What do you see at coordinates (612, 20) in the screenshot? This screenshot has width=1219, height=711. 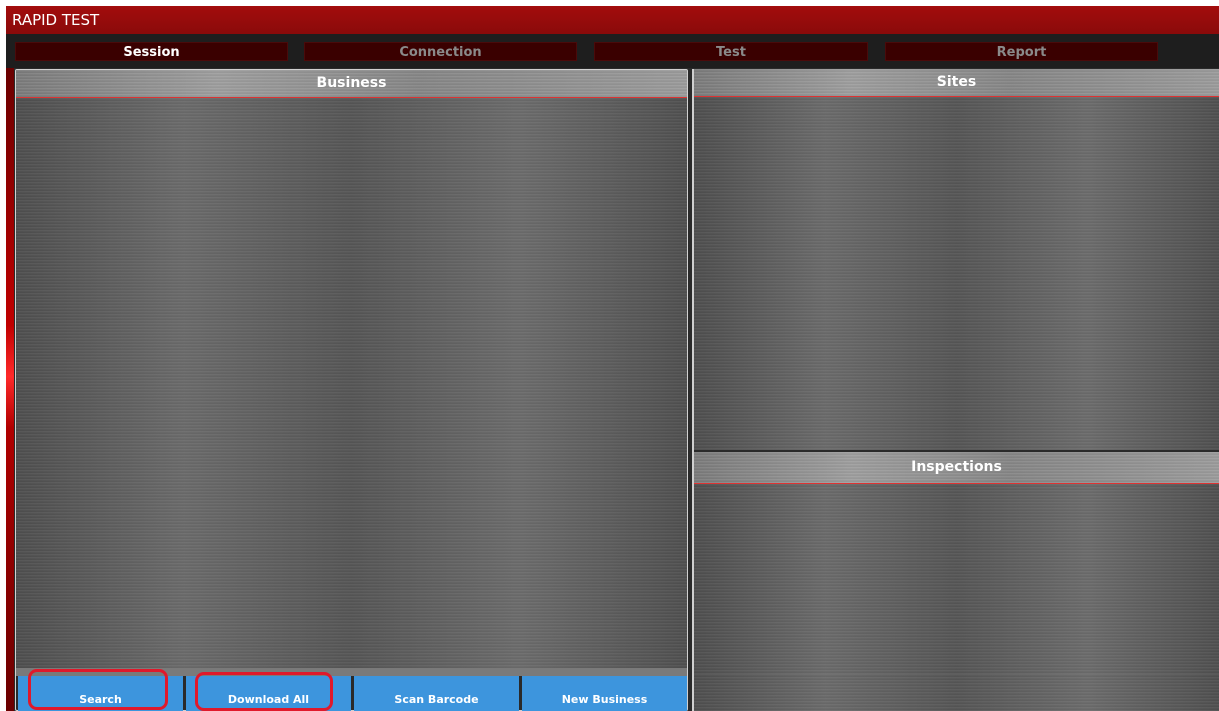 I see `app-title-bar: RAPID TEST` at bounding box center [612, 20].